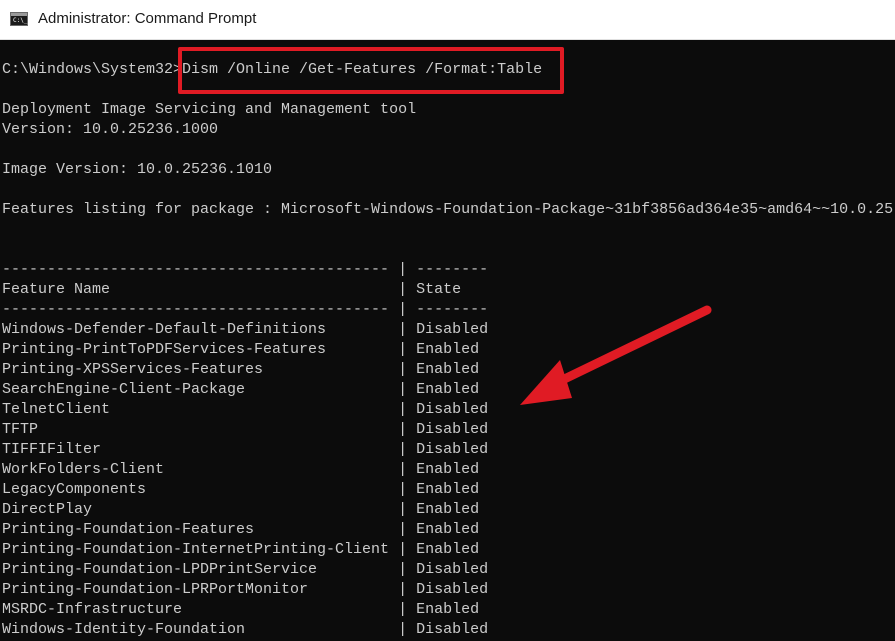 The image size is (895, 641). I want to click on feature-name: DirectPlay, so click(47, 509).